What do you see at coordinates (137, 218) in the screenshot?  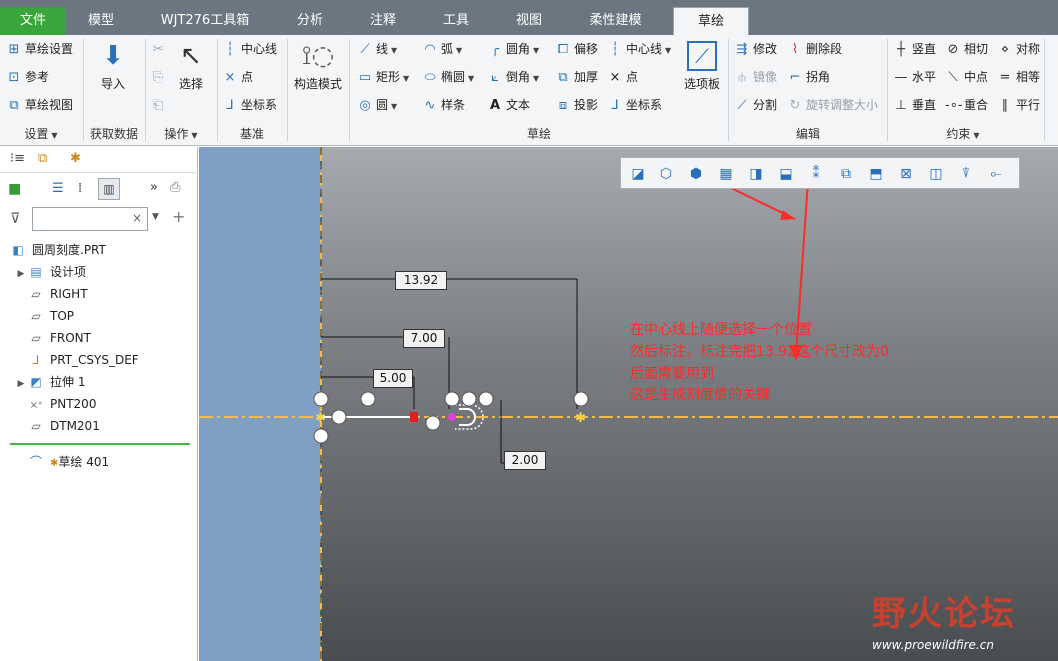 I see `clear-search-icon: ×` at bounding box center [137, 218].